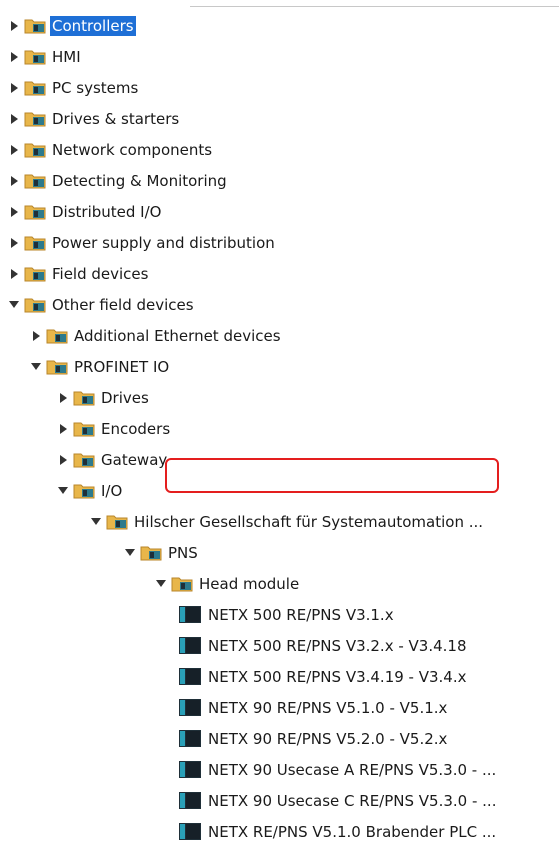  Describe the element at coordinates (132, 149) in the screenshot. I see `tree-item-label: Network components` at that location.